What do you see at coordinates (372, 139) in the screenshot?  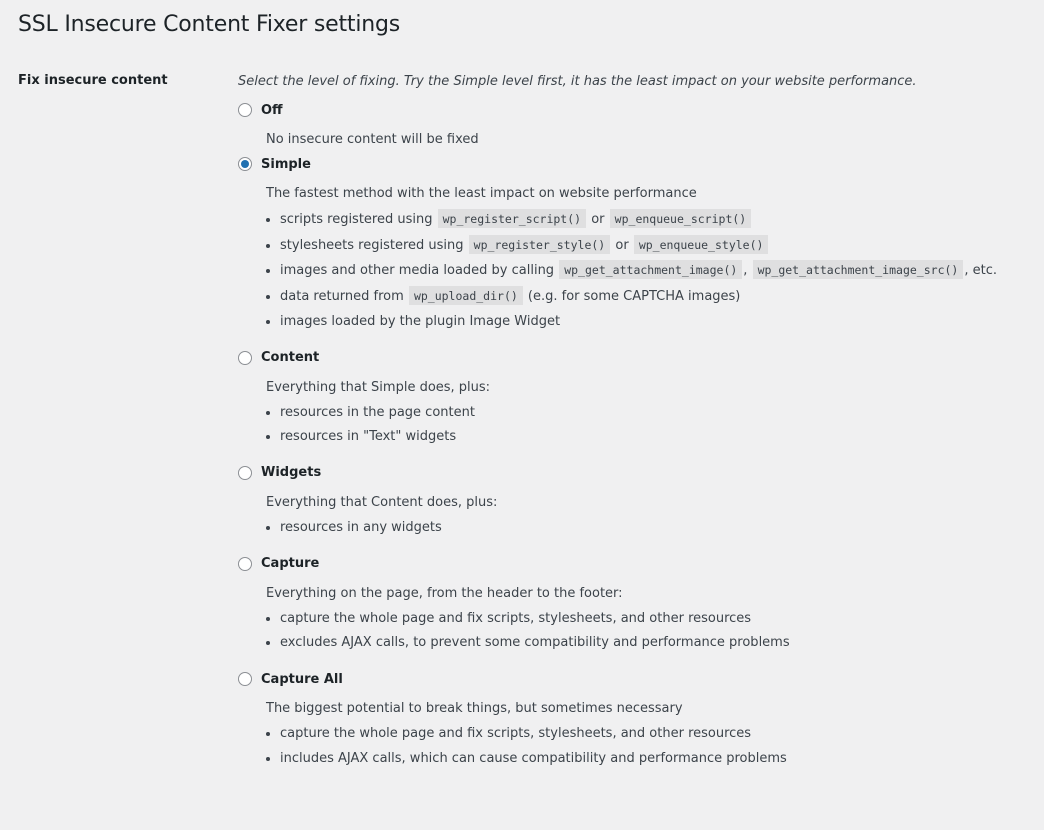 I see `option-description: No insecure content will be fixed` at bounding box center [372, 139].